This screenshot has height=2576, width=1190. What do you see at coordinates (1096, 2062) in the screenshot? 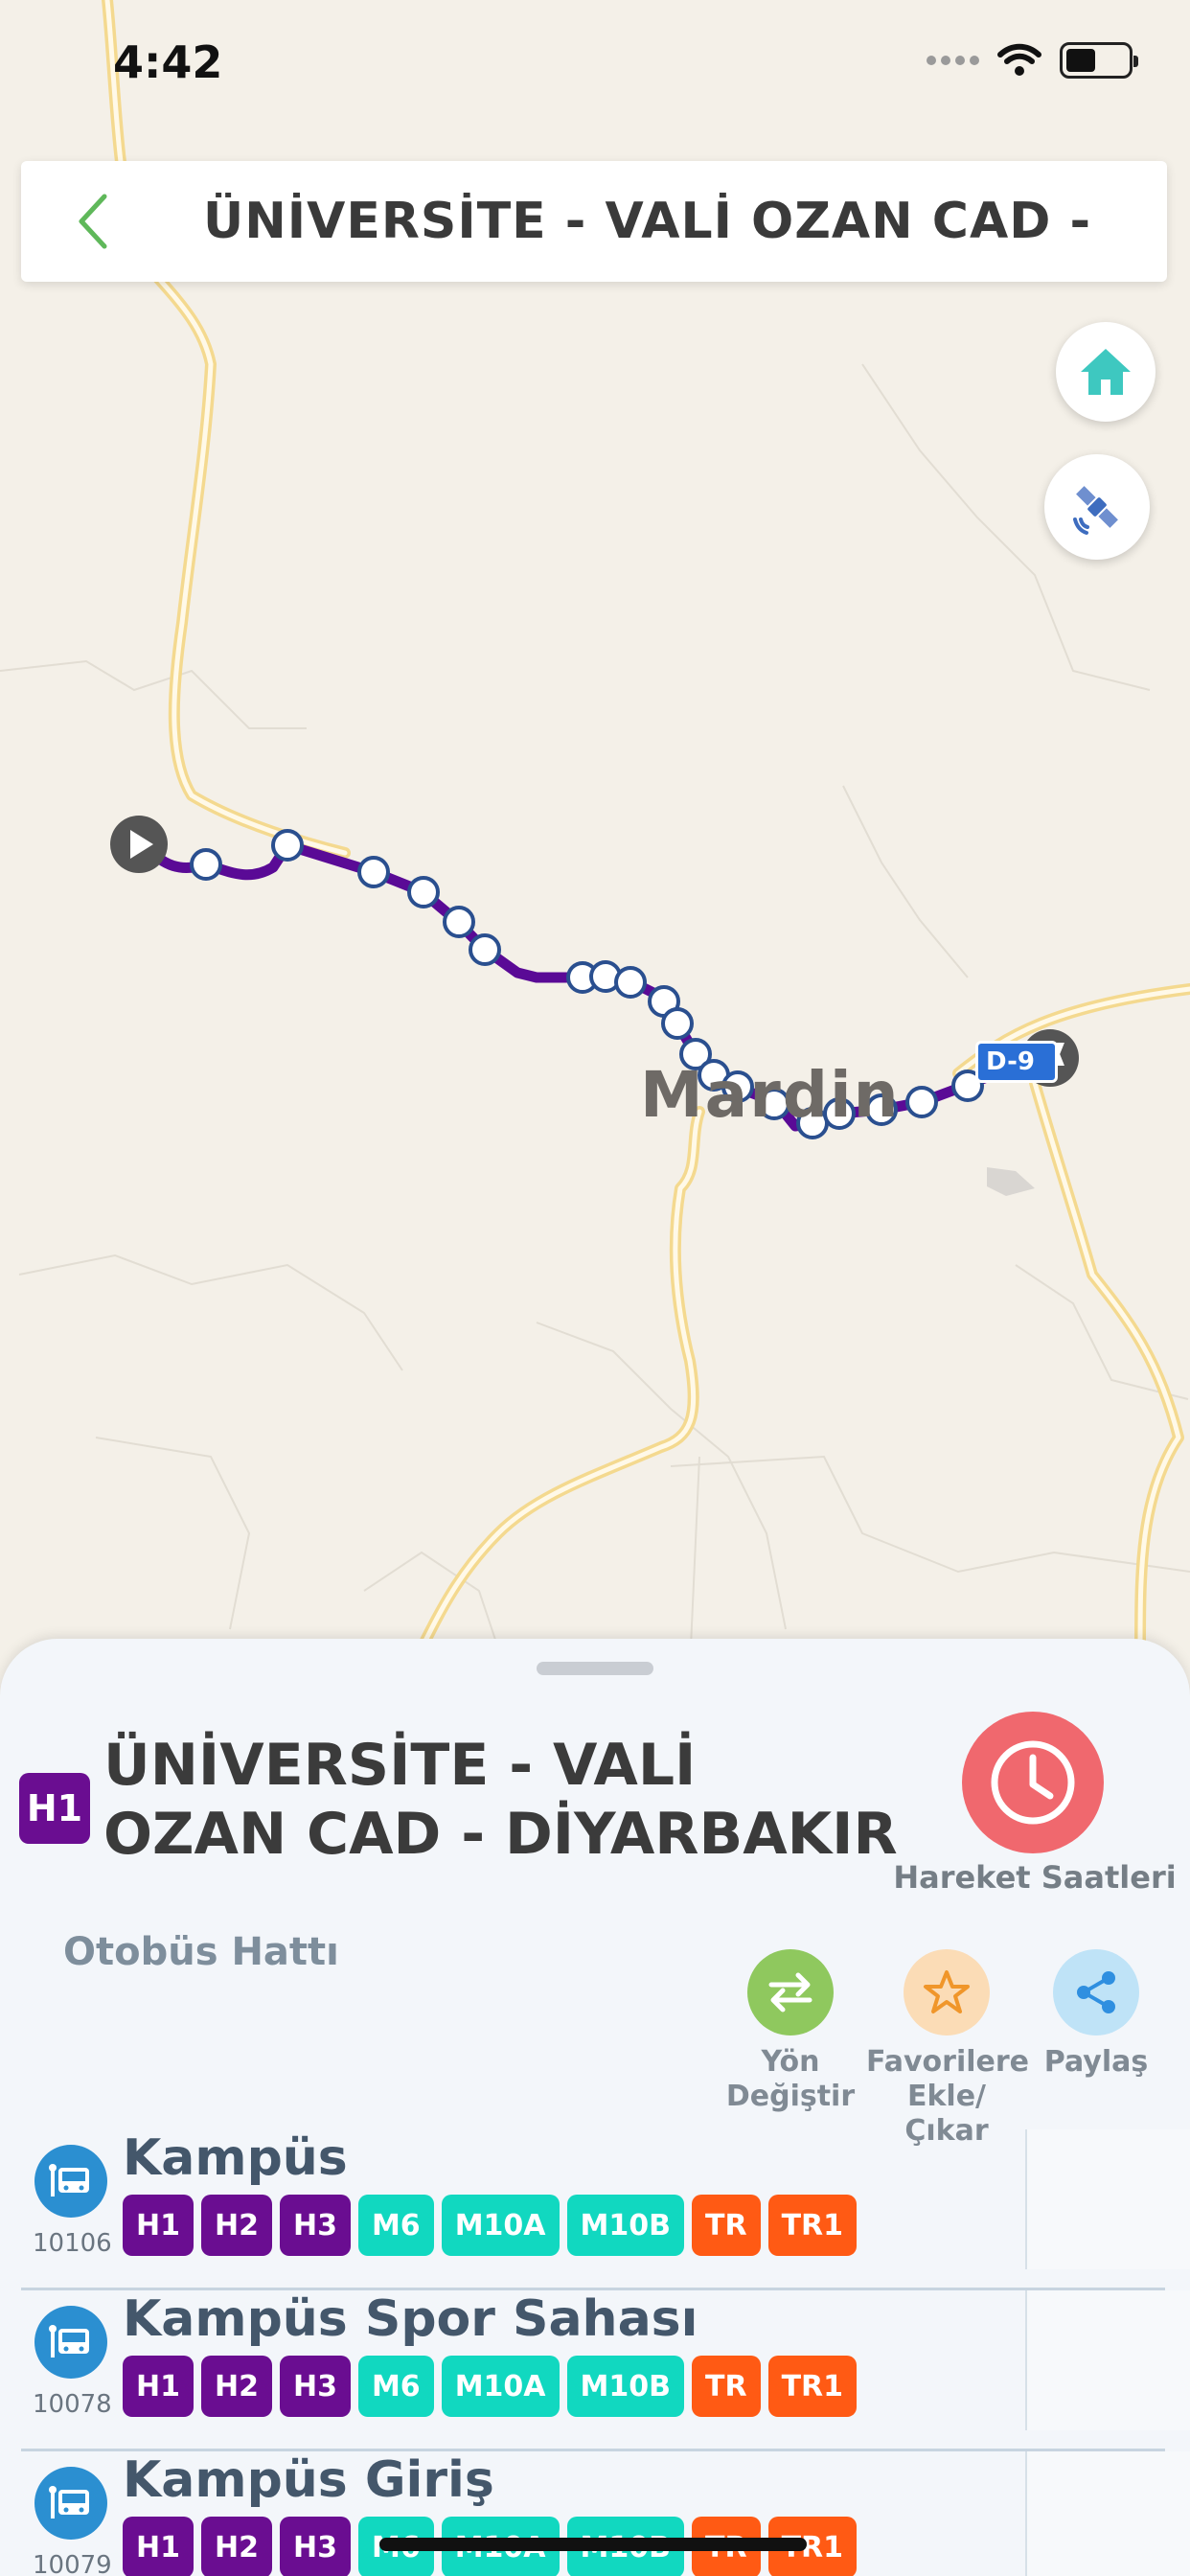
I see `share-label: Paylaş` at bounding box center [1096, 2062].